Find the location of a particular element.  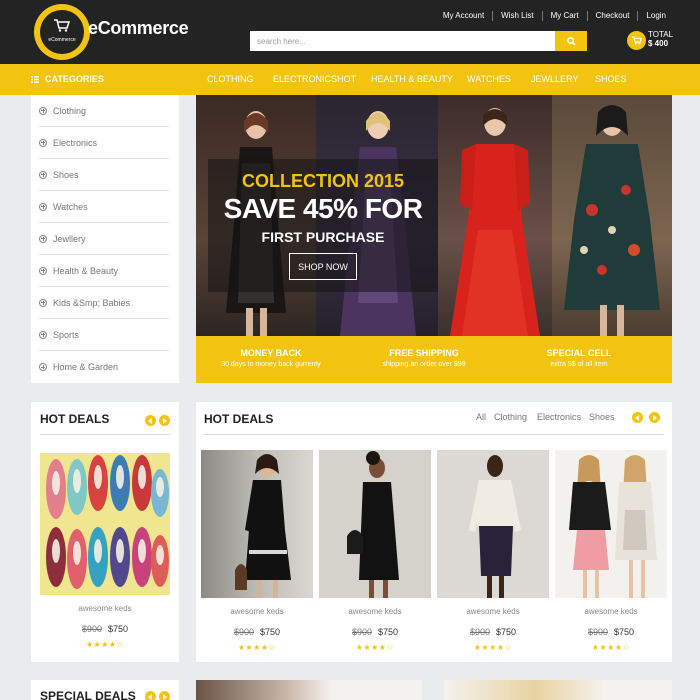

tab-electronics: Electronics is located at coordinates (559, 417).